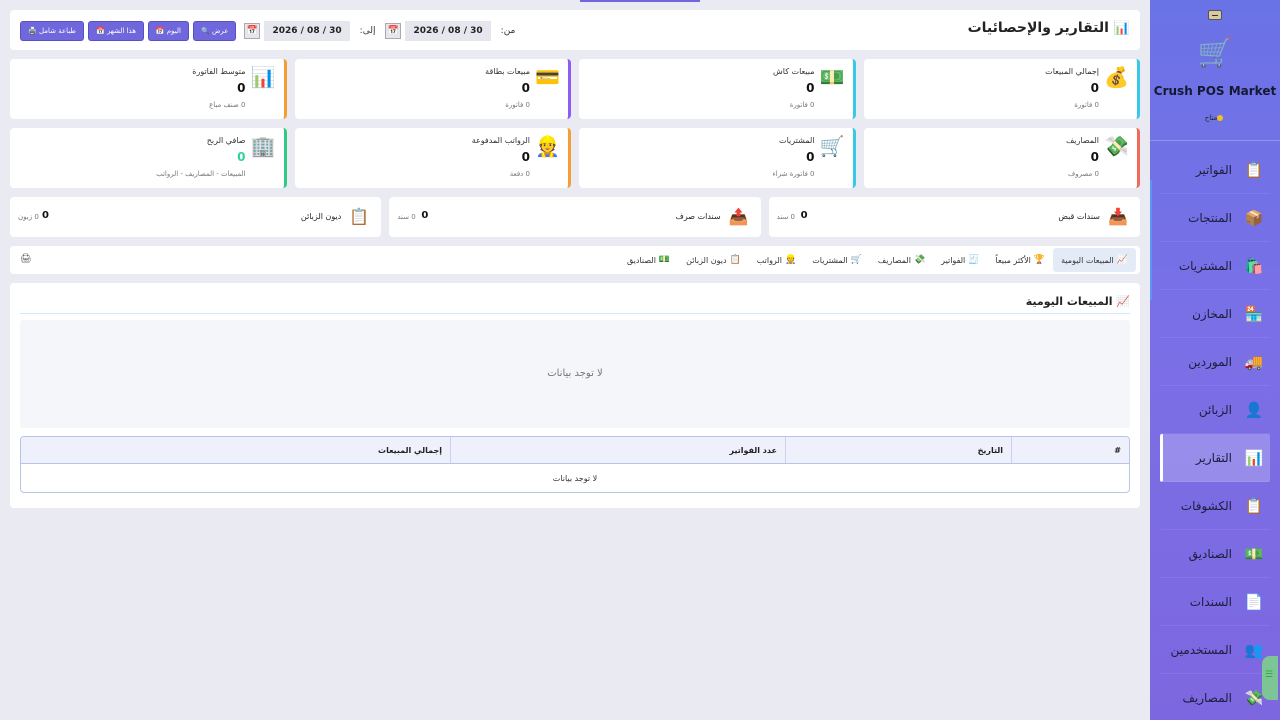  What do you see at coordinates (1210, 601) in the screenshot?
I see `sidebar-item-label: السندات` at bounding box center [1210, 601].